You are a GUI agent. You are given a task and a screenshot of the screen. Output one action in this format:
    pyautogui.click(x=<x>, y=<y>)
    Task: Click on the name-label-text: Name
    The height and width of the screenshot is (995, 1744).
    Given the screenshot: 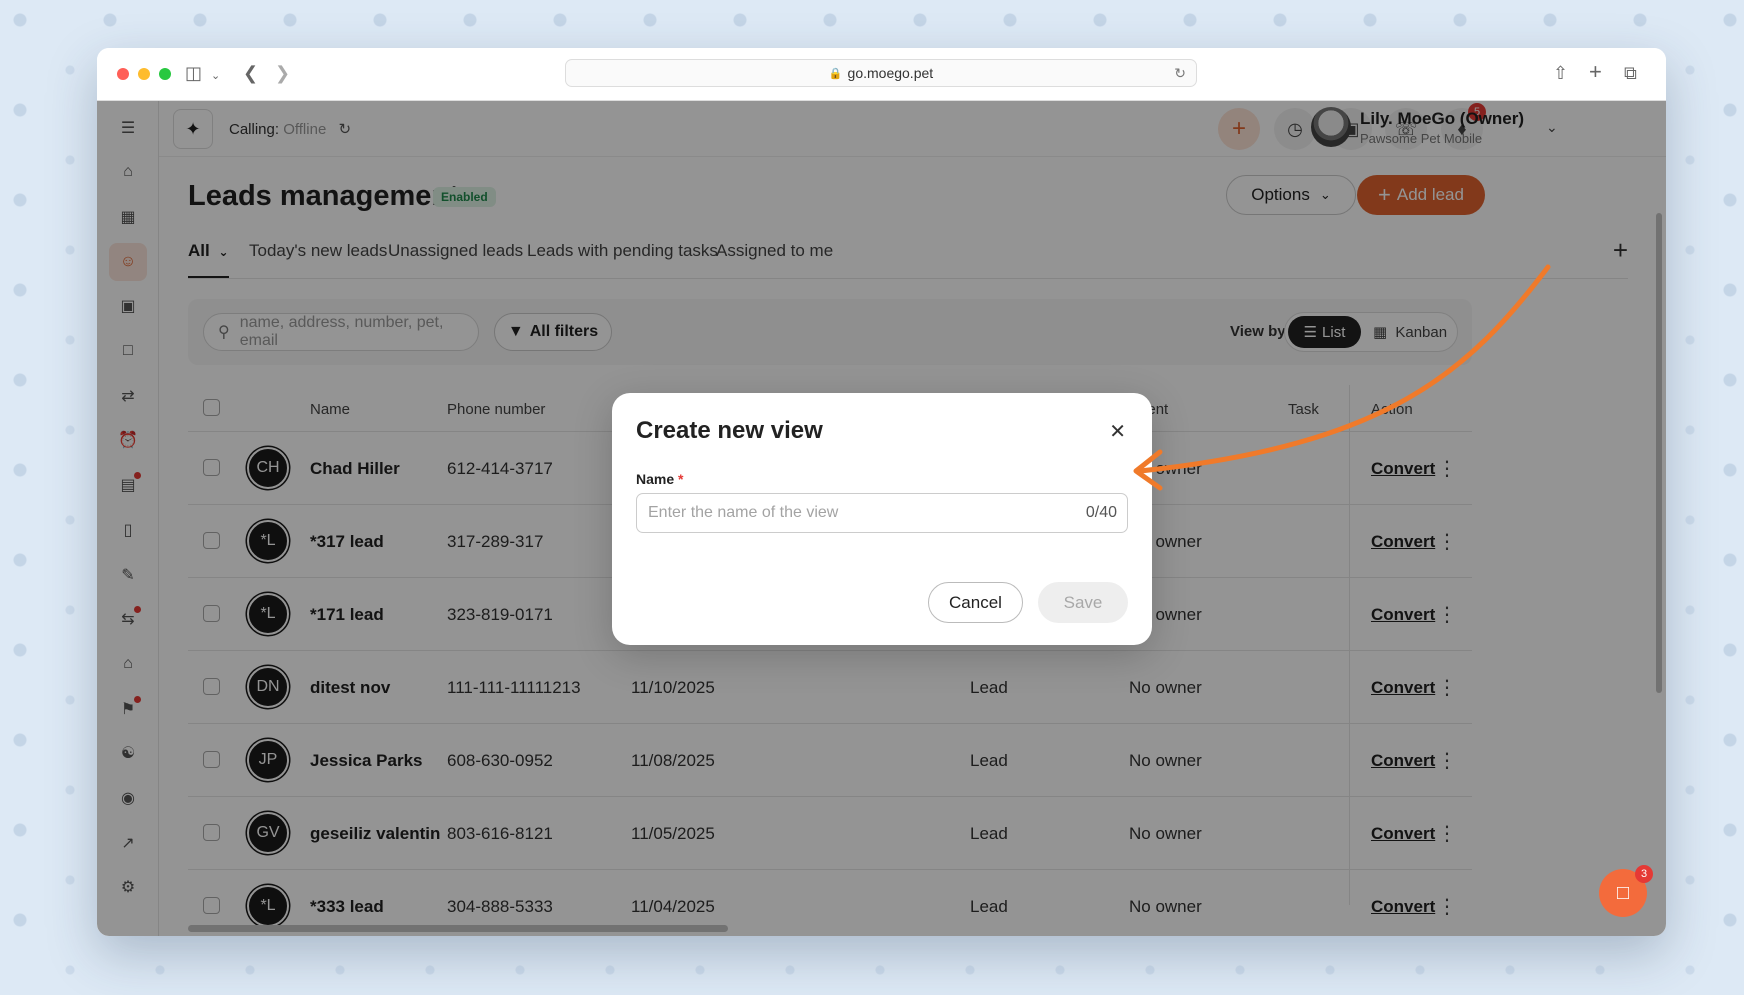 What is the action you would take?
    pyautogui.click(x=655, y=479)
    